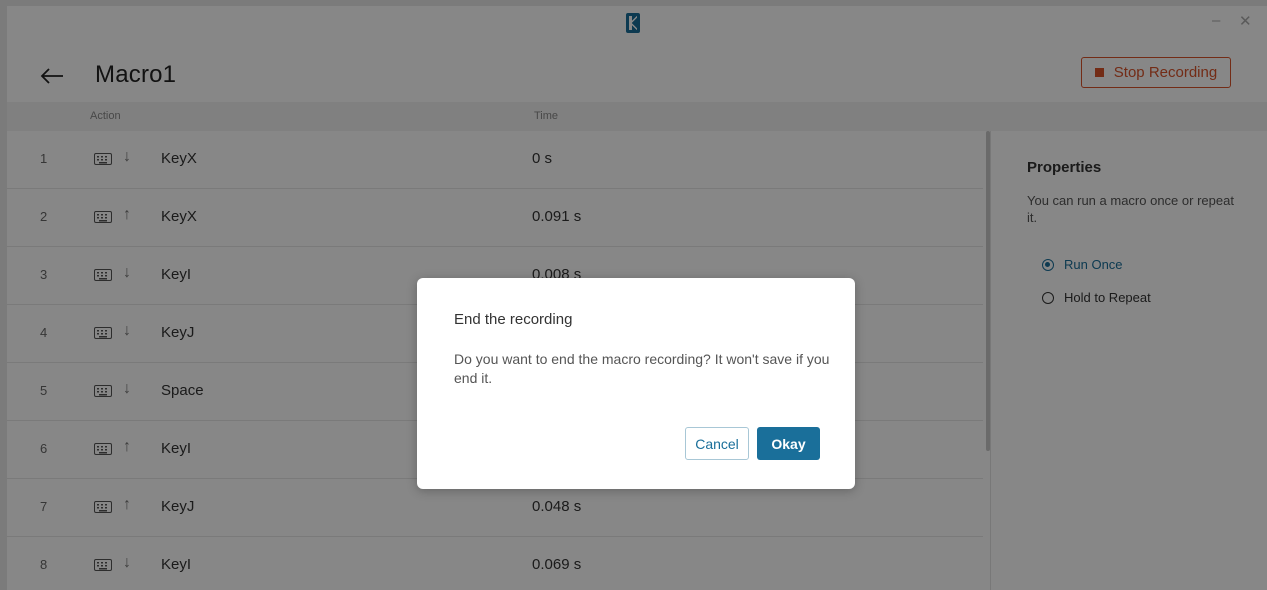 This screenshot has height=590, width=1267. What do you see at coordinates (788, 443) in the screenshot?
I see `okay-button: Okay` at bounding box center [788, 443].